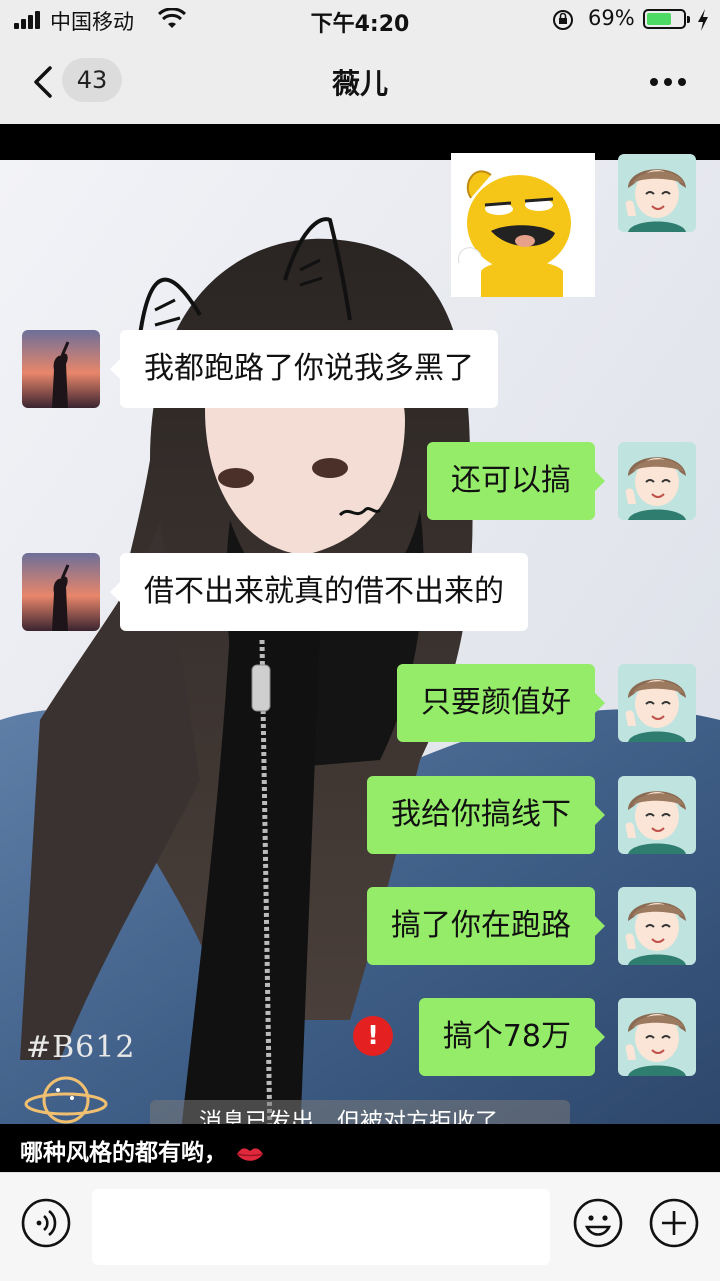 The width and height of the screenshot is (720, 1281). Describe the element at coordinates (703, 20) in the screenshot. I see `charging-icon` at that location.